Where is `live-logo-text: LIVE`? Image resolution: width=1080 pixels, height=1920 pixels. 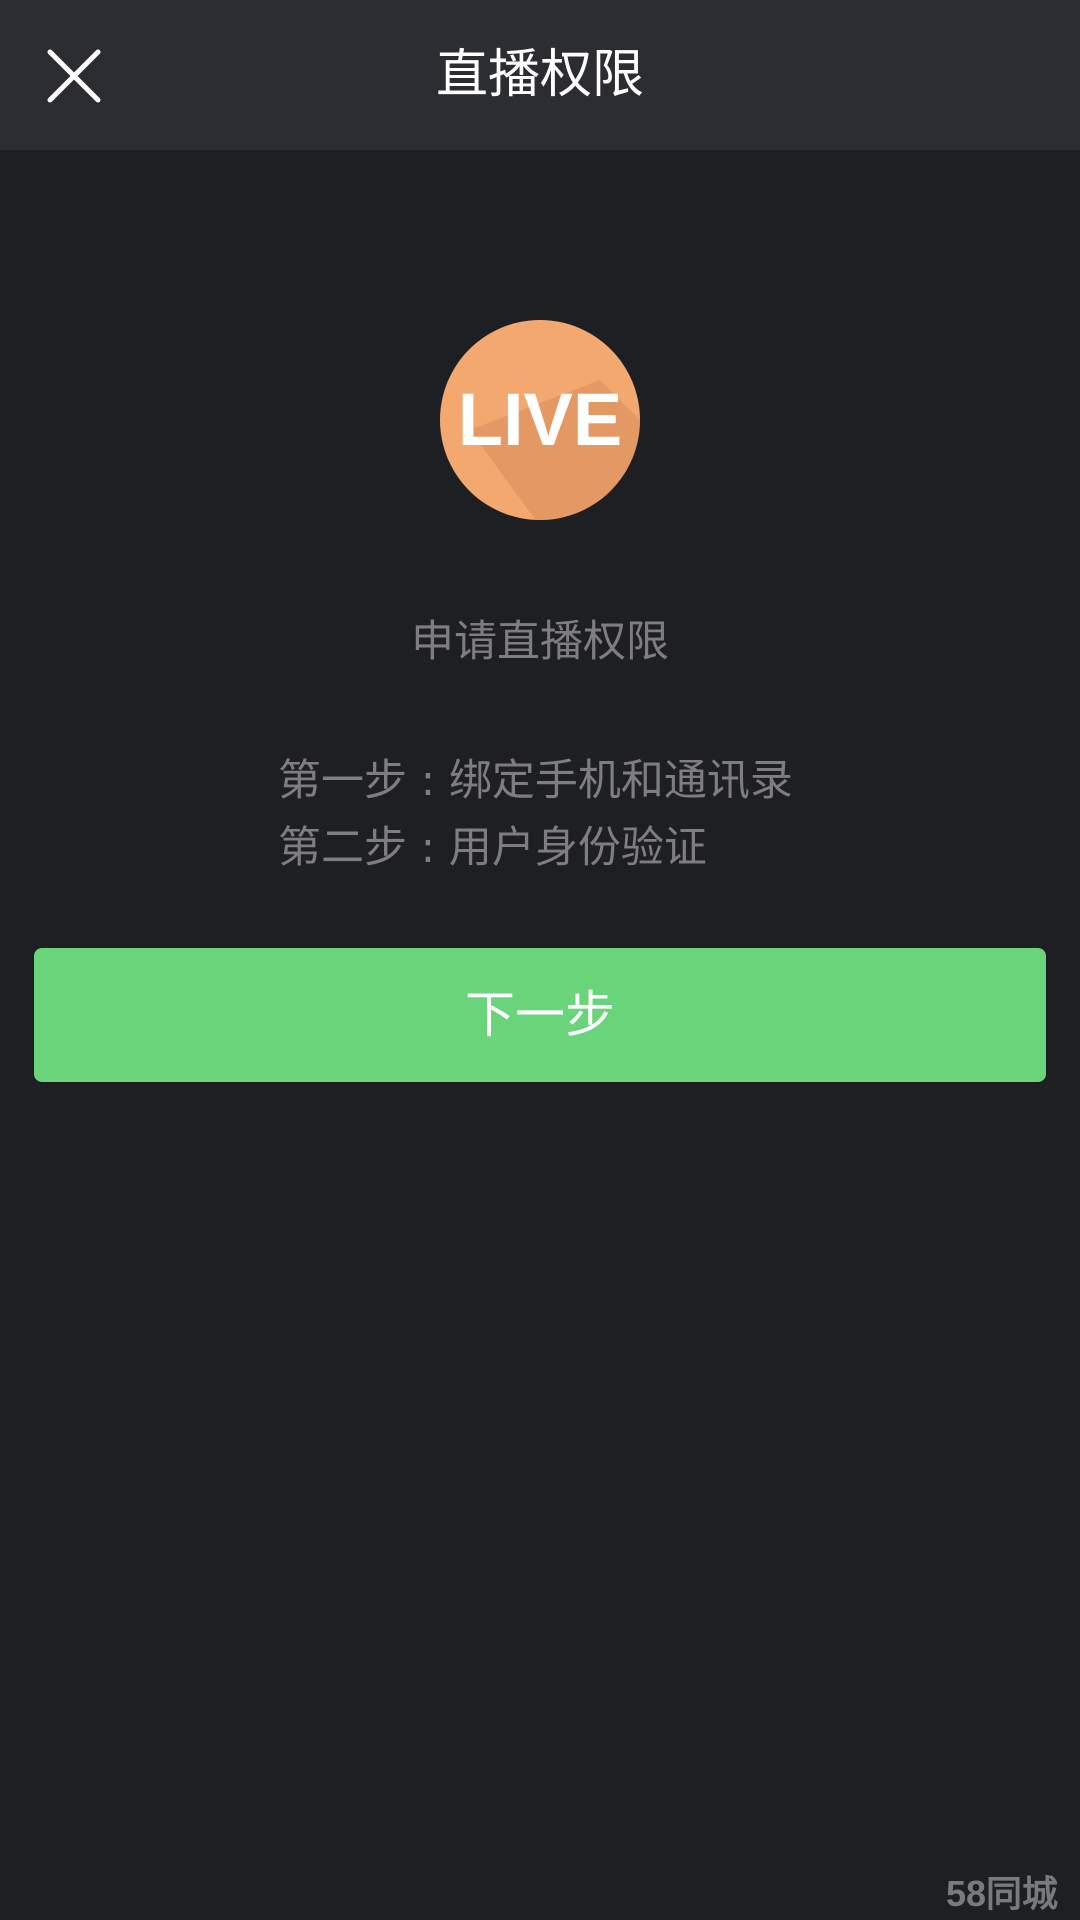
live-logo-text: LIVE is located at coordinates (540, 419).